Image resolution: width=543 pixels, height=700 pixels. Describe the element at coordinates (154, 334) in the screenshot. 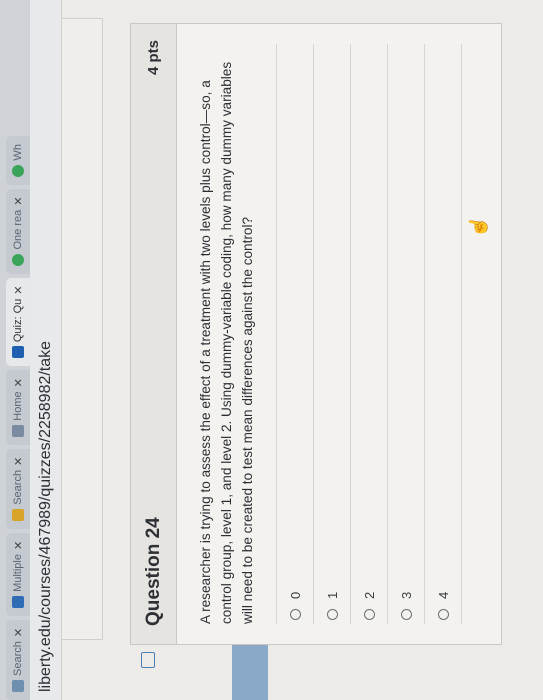

I see `question-header: Question 24 4 pts` at that location.